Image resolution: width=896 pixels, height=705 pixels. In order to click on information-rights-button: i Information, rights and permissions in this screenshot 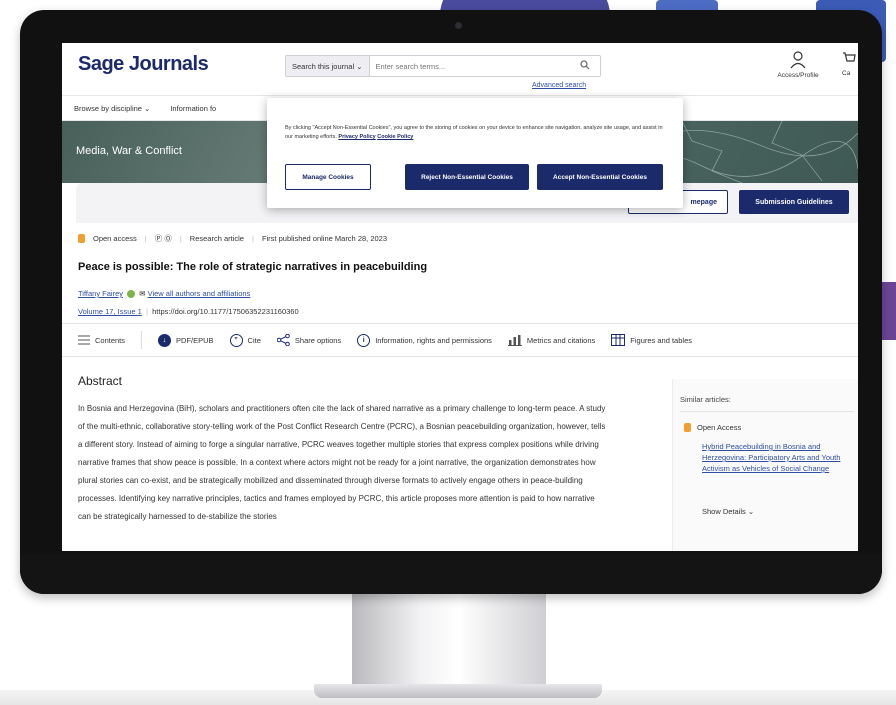, I will do `click(424, 340)`.